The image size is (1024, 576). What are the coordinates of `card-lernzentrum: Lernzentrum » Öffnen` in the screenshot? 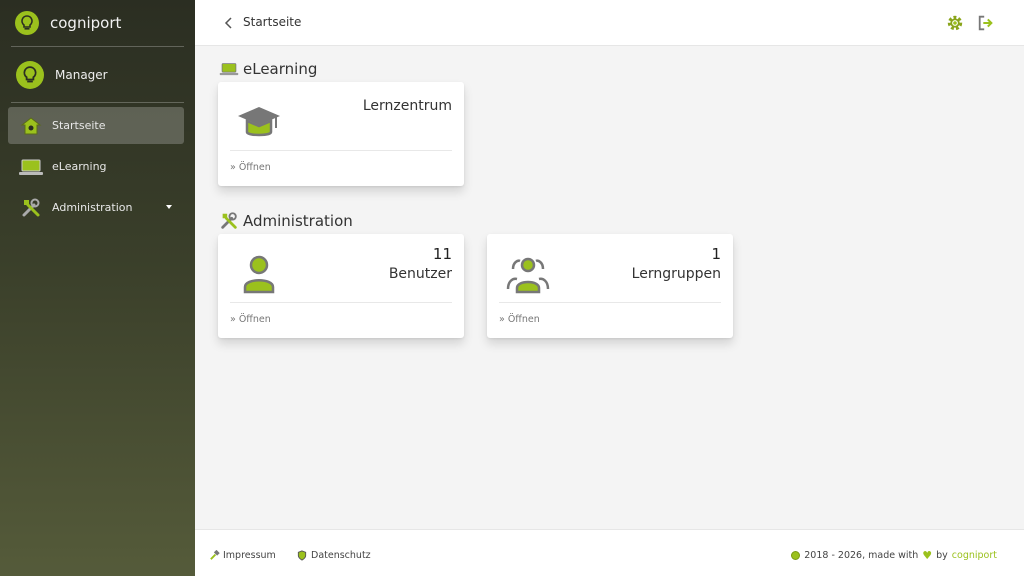 It's located at (341, 134).